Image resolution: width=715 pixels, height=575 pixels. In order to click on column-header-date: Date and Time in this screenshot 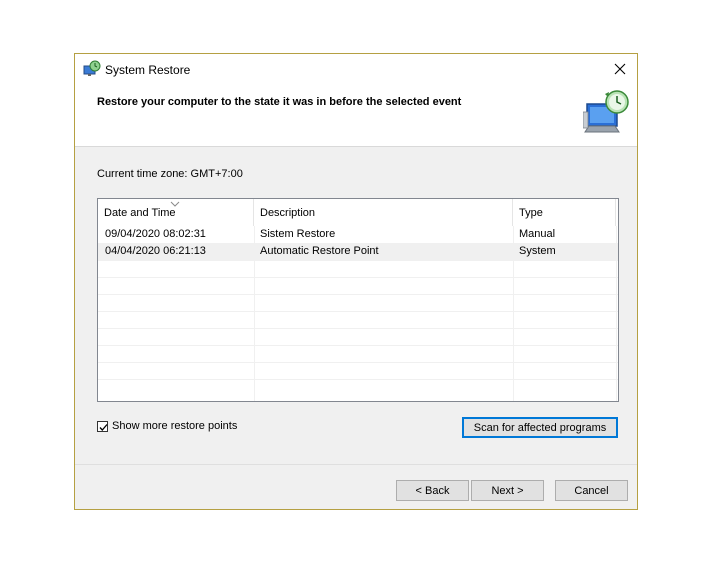, I will do `click(176, 212)`.